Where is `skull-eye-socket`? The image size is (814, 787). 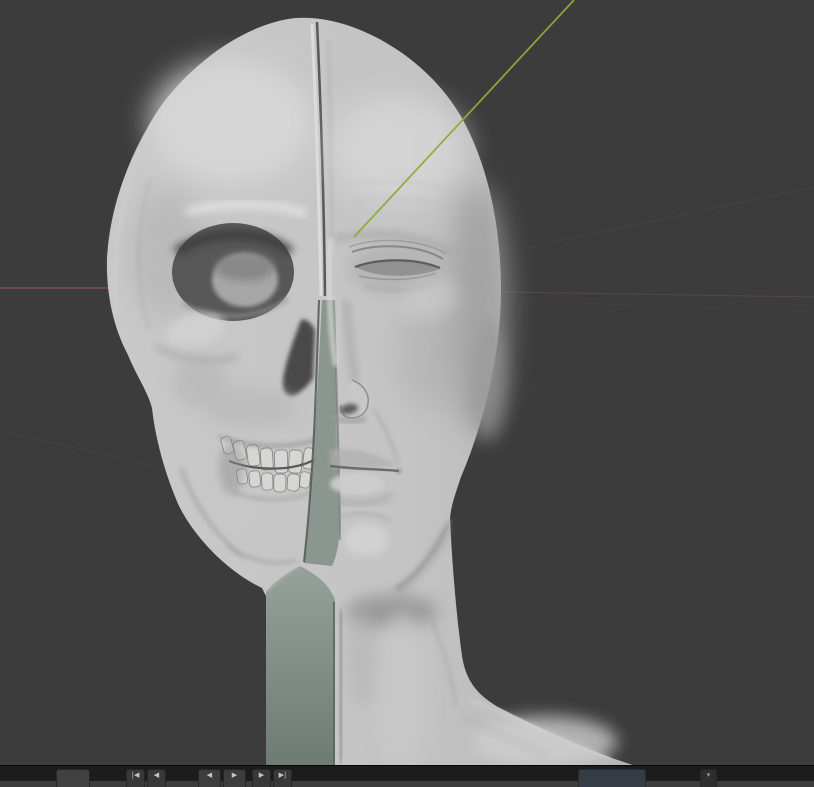 skull-eye-socket is located at coordinates (233, 272).